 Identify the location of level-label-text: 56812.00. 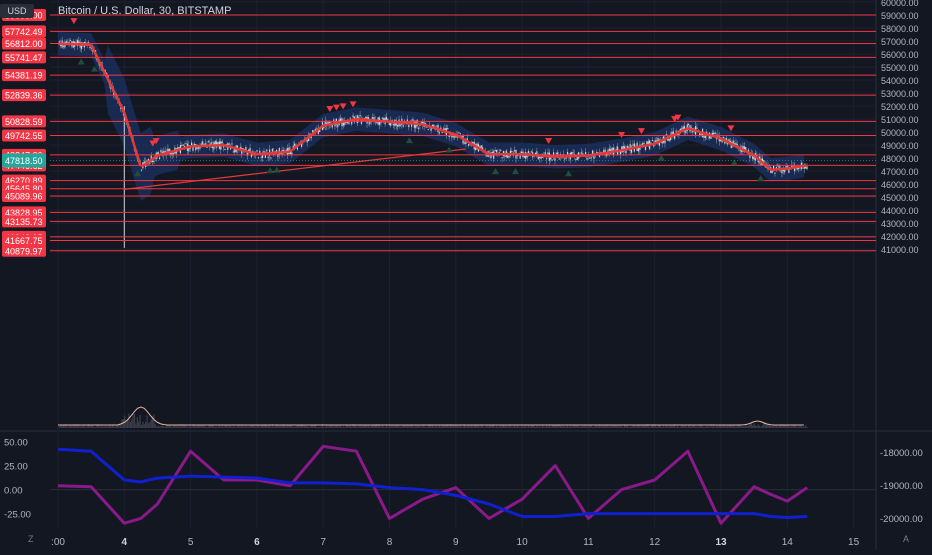
(24, 44).